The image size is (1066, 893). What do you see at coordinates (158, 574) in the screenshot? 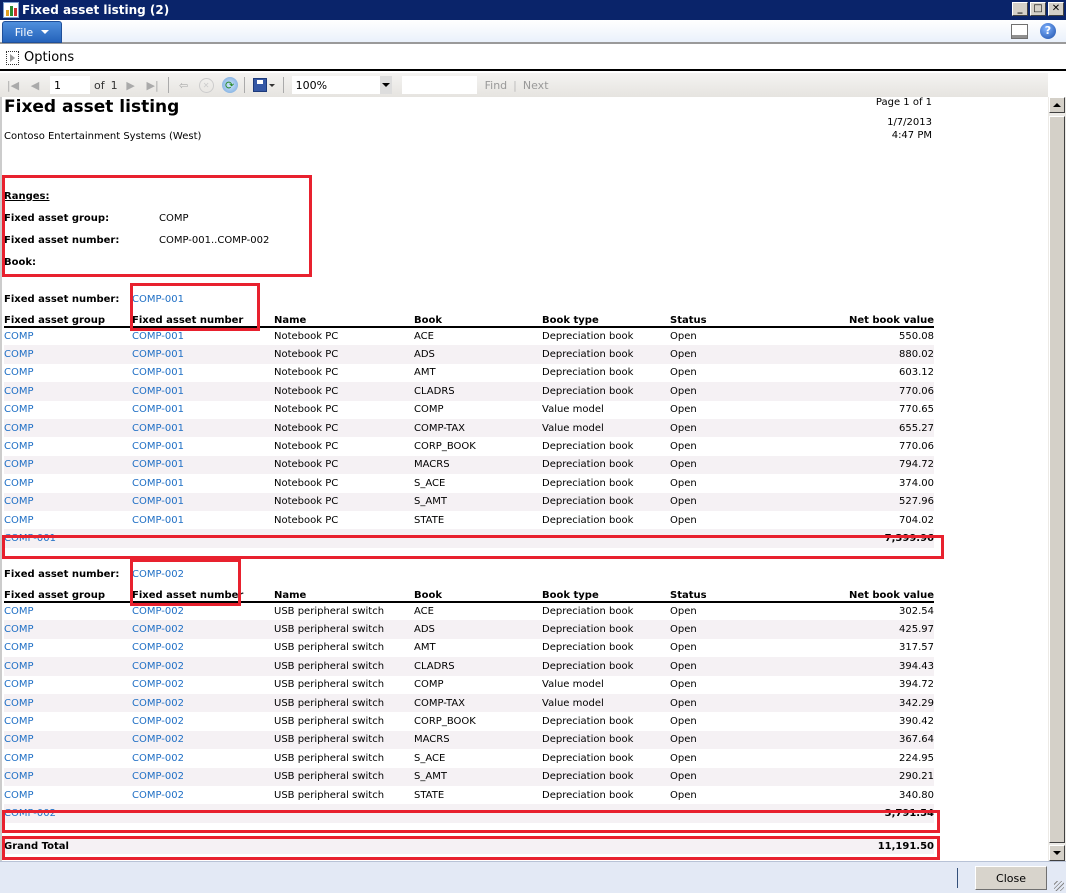
I see `group-asset-number-link: COMP-002` at bounding box center [158, 574].